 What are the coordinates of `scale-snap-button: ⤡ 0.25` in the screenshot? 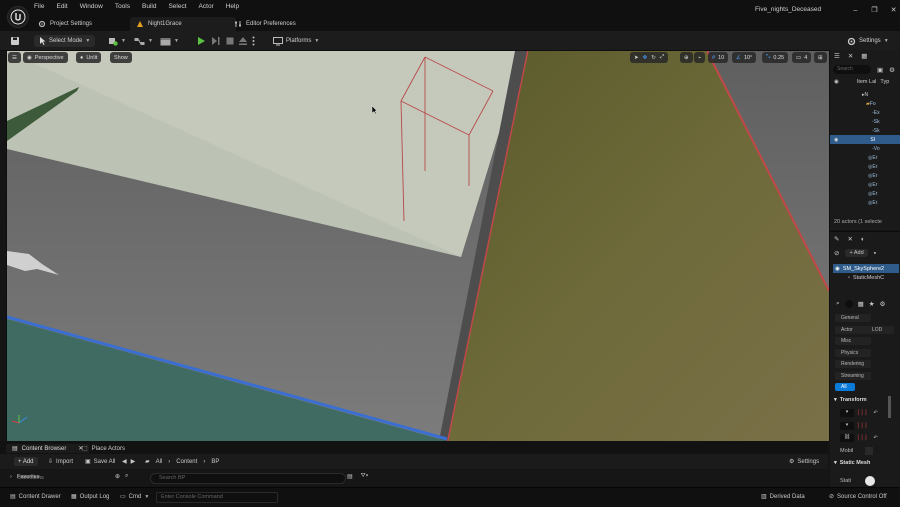 It's located at (775, 57).